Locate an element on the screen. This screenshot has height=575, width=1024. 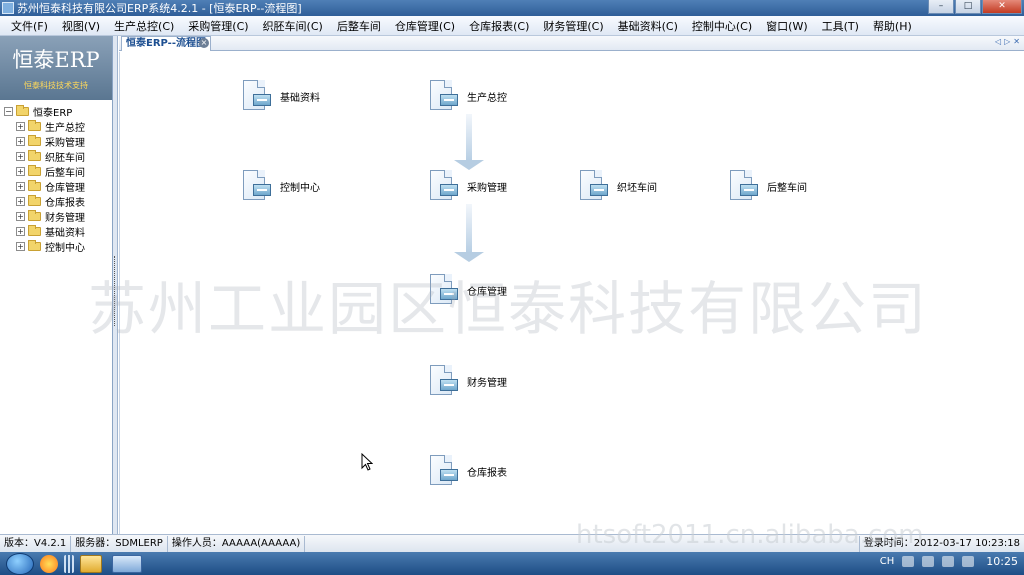
start-button is located at coordinates (20, 563).